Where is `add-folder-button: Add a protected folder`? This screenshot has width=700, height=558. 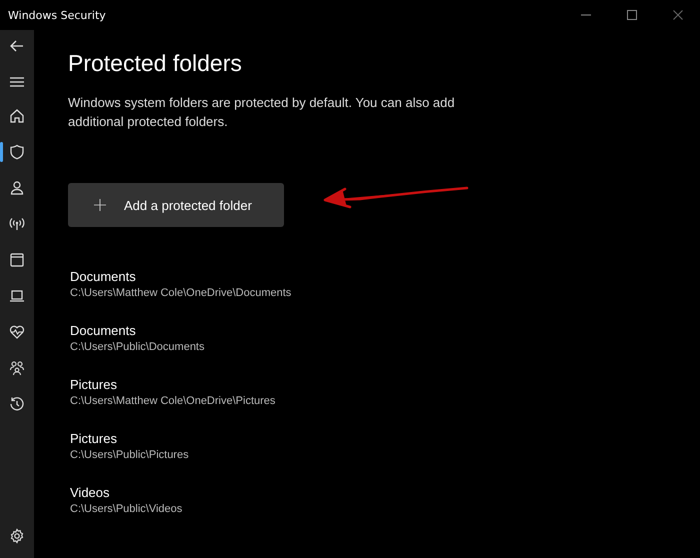 add-folder-button: Add a protected folder is located at coordinates (176, 205).